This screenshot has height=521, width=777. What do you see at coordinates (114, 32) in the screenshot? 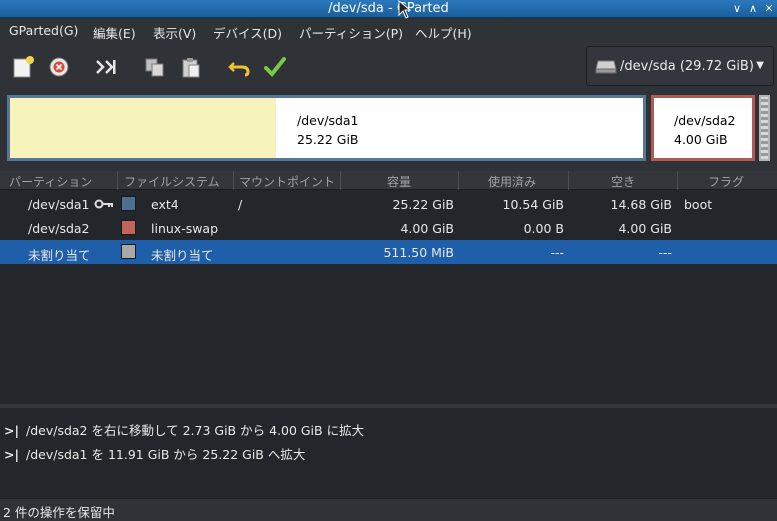
I see `menu-edit: 編集(E)` at bounding box center [114, 32].